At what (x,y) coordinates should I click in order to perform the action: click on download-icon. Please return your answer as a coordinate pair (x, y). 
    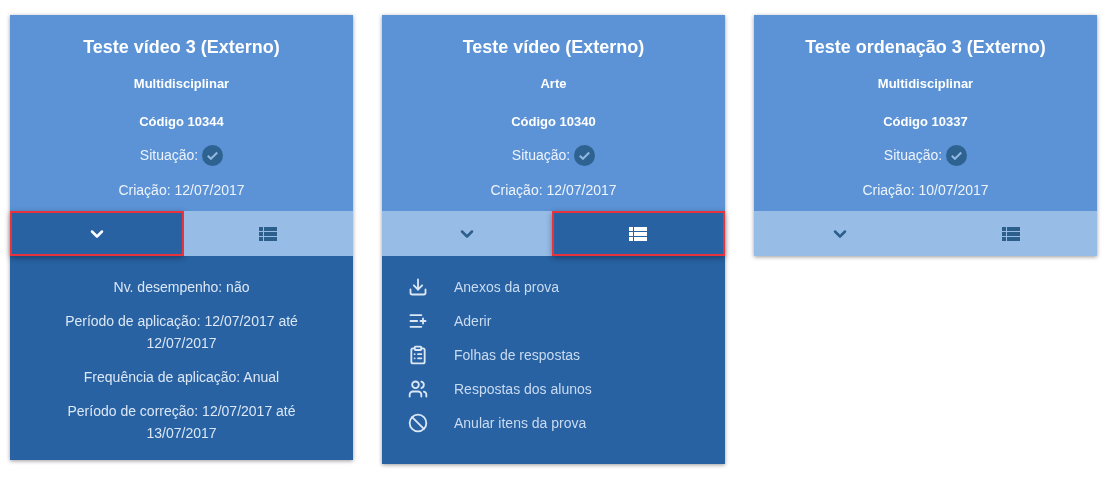
    Looking at the image, I should click on (418, 287).